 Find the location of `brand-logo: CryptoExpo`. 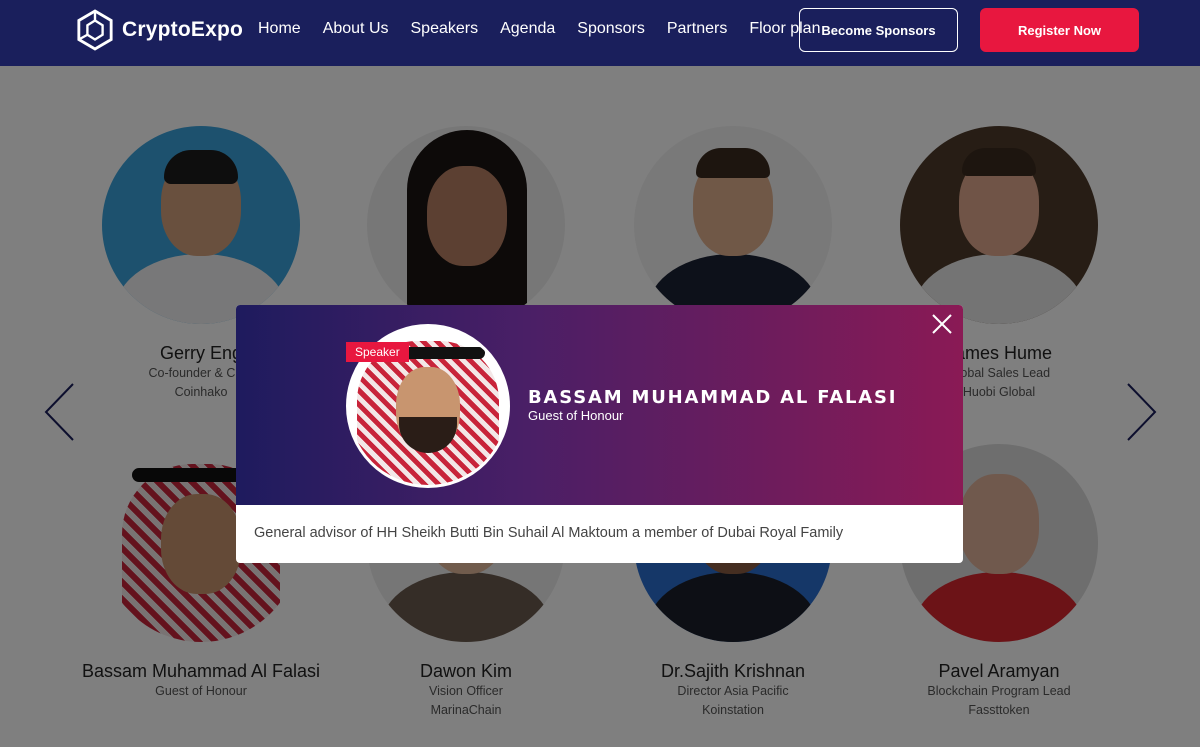

brand-logo: CryptoExpo is located at coordinates (159, 30).